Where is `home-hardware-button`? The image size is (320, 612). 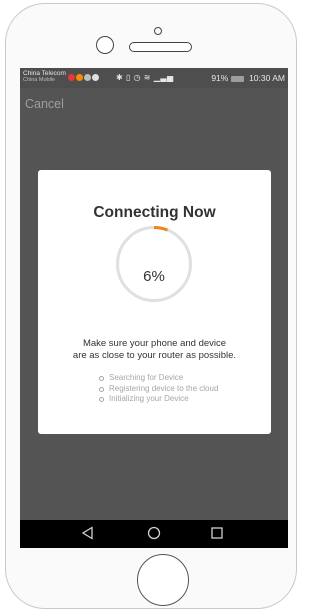
home-hardware-button is located at coordinates (163, 580).